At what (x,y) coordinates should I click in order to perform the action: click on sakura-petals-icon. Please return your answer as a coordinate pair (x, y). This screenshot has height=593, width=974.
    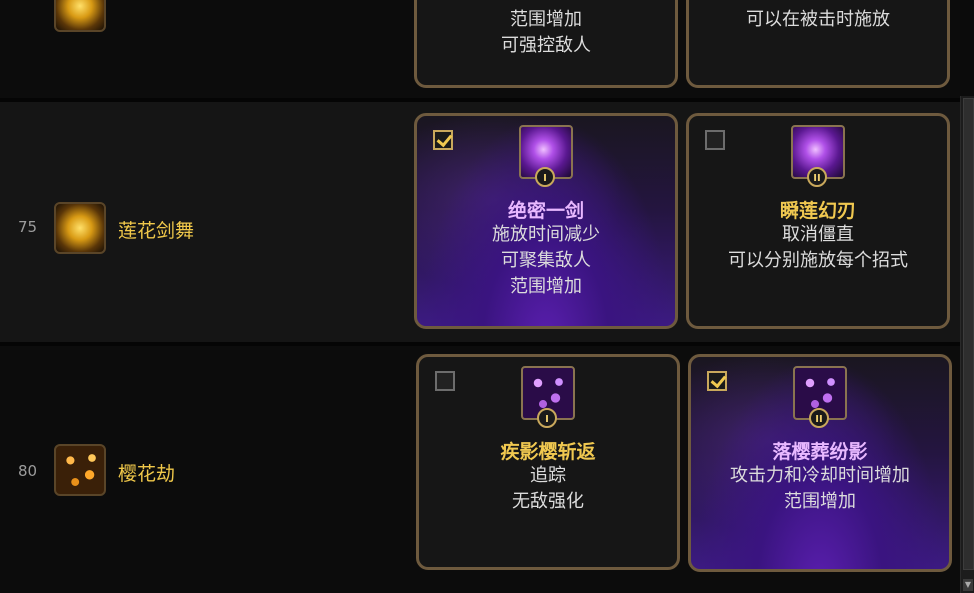
    Looking at the image, I should click on (80, 470).